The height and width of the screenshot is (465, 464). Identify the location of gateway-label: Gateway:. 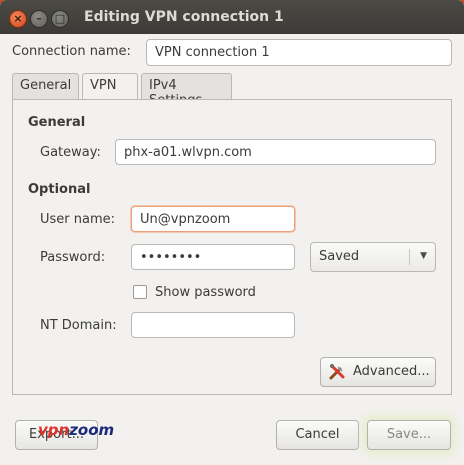
(70, 152).